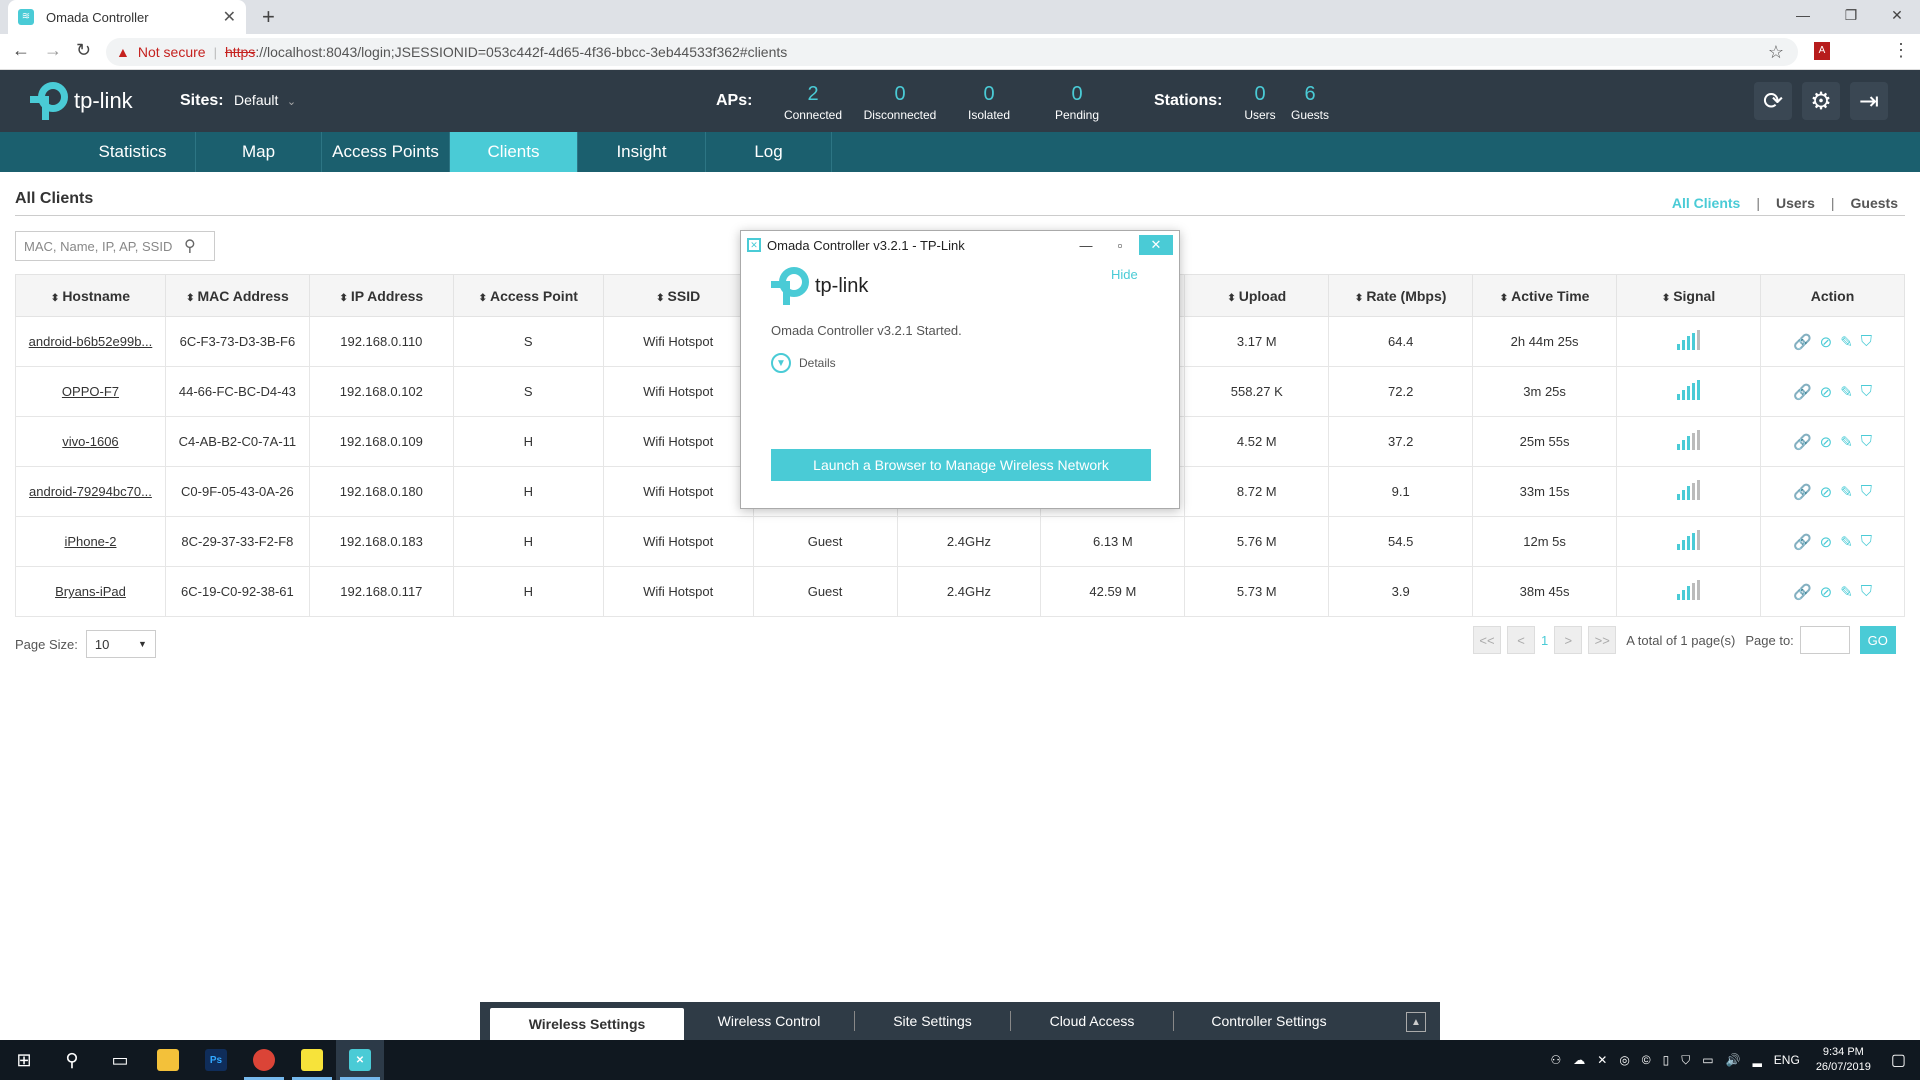 This screenshot has width=1920, height=1080. Describe the element at coordinates (528, 295) in the screenshot. I see `col-access-point: ⬍ Access Point` at that location.